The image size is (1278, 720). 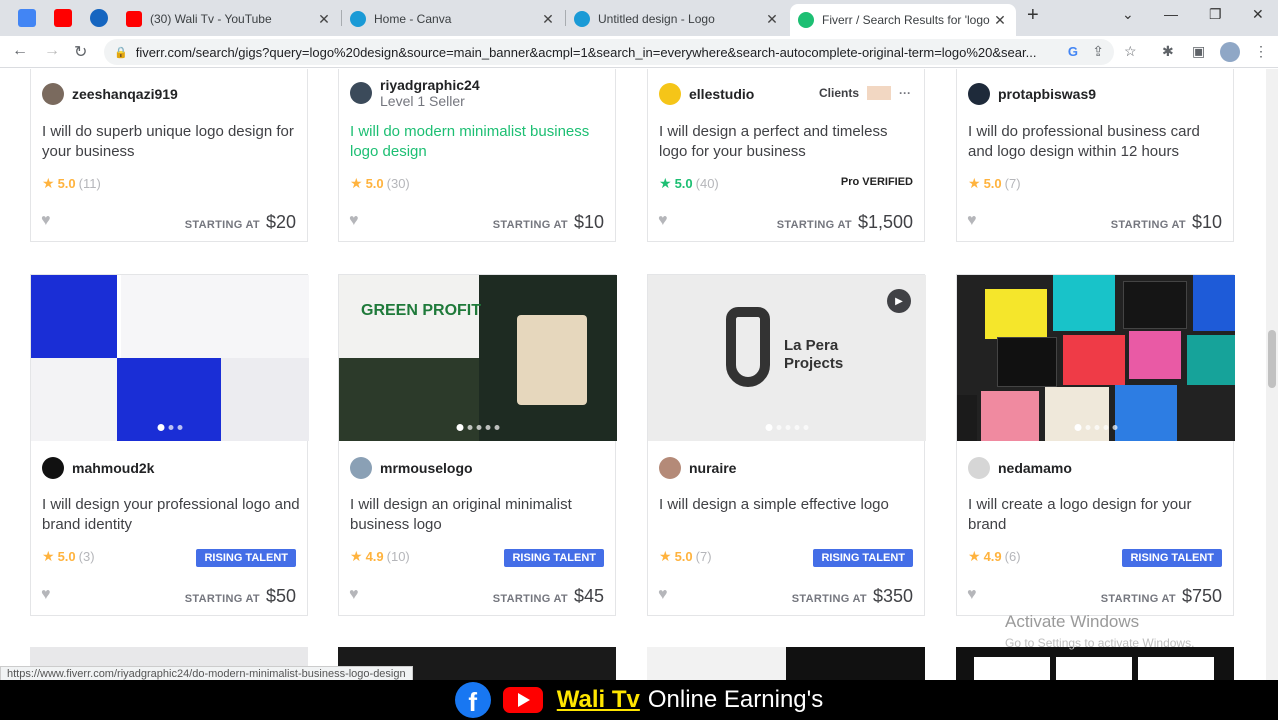 What do you see at coordinates (1012, 183) in the screenshot?
I see `rating-count: (7)` at bounding box center [1012, 183].